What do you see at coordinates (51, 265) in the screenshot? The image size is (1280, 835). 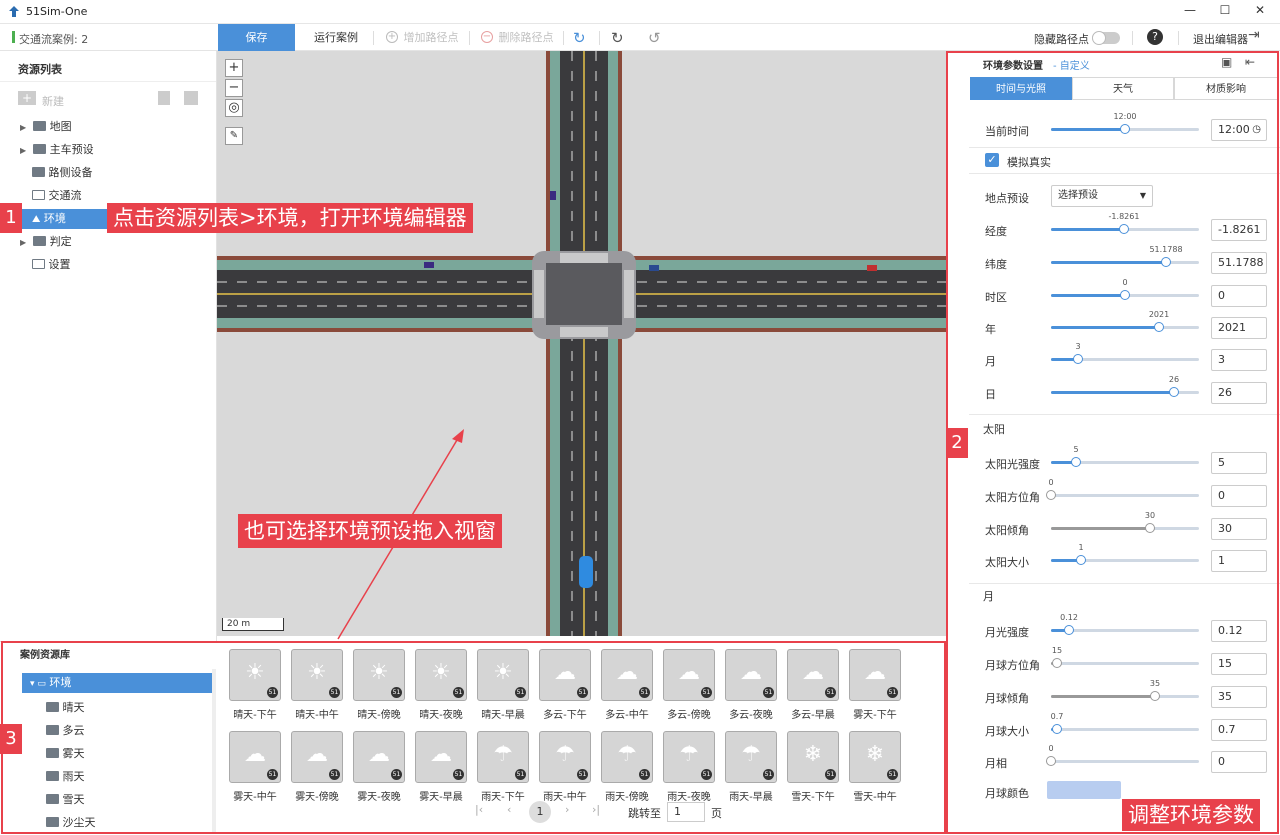 I see `tree-item-settings: 设置` at bounding box center [51, 265].